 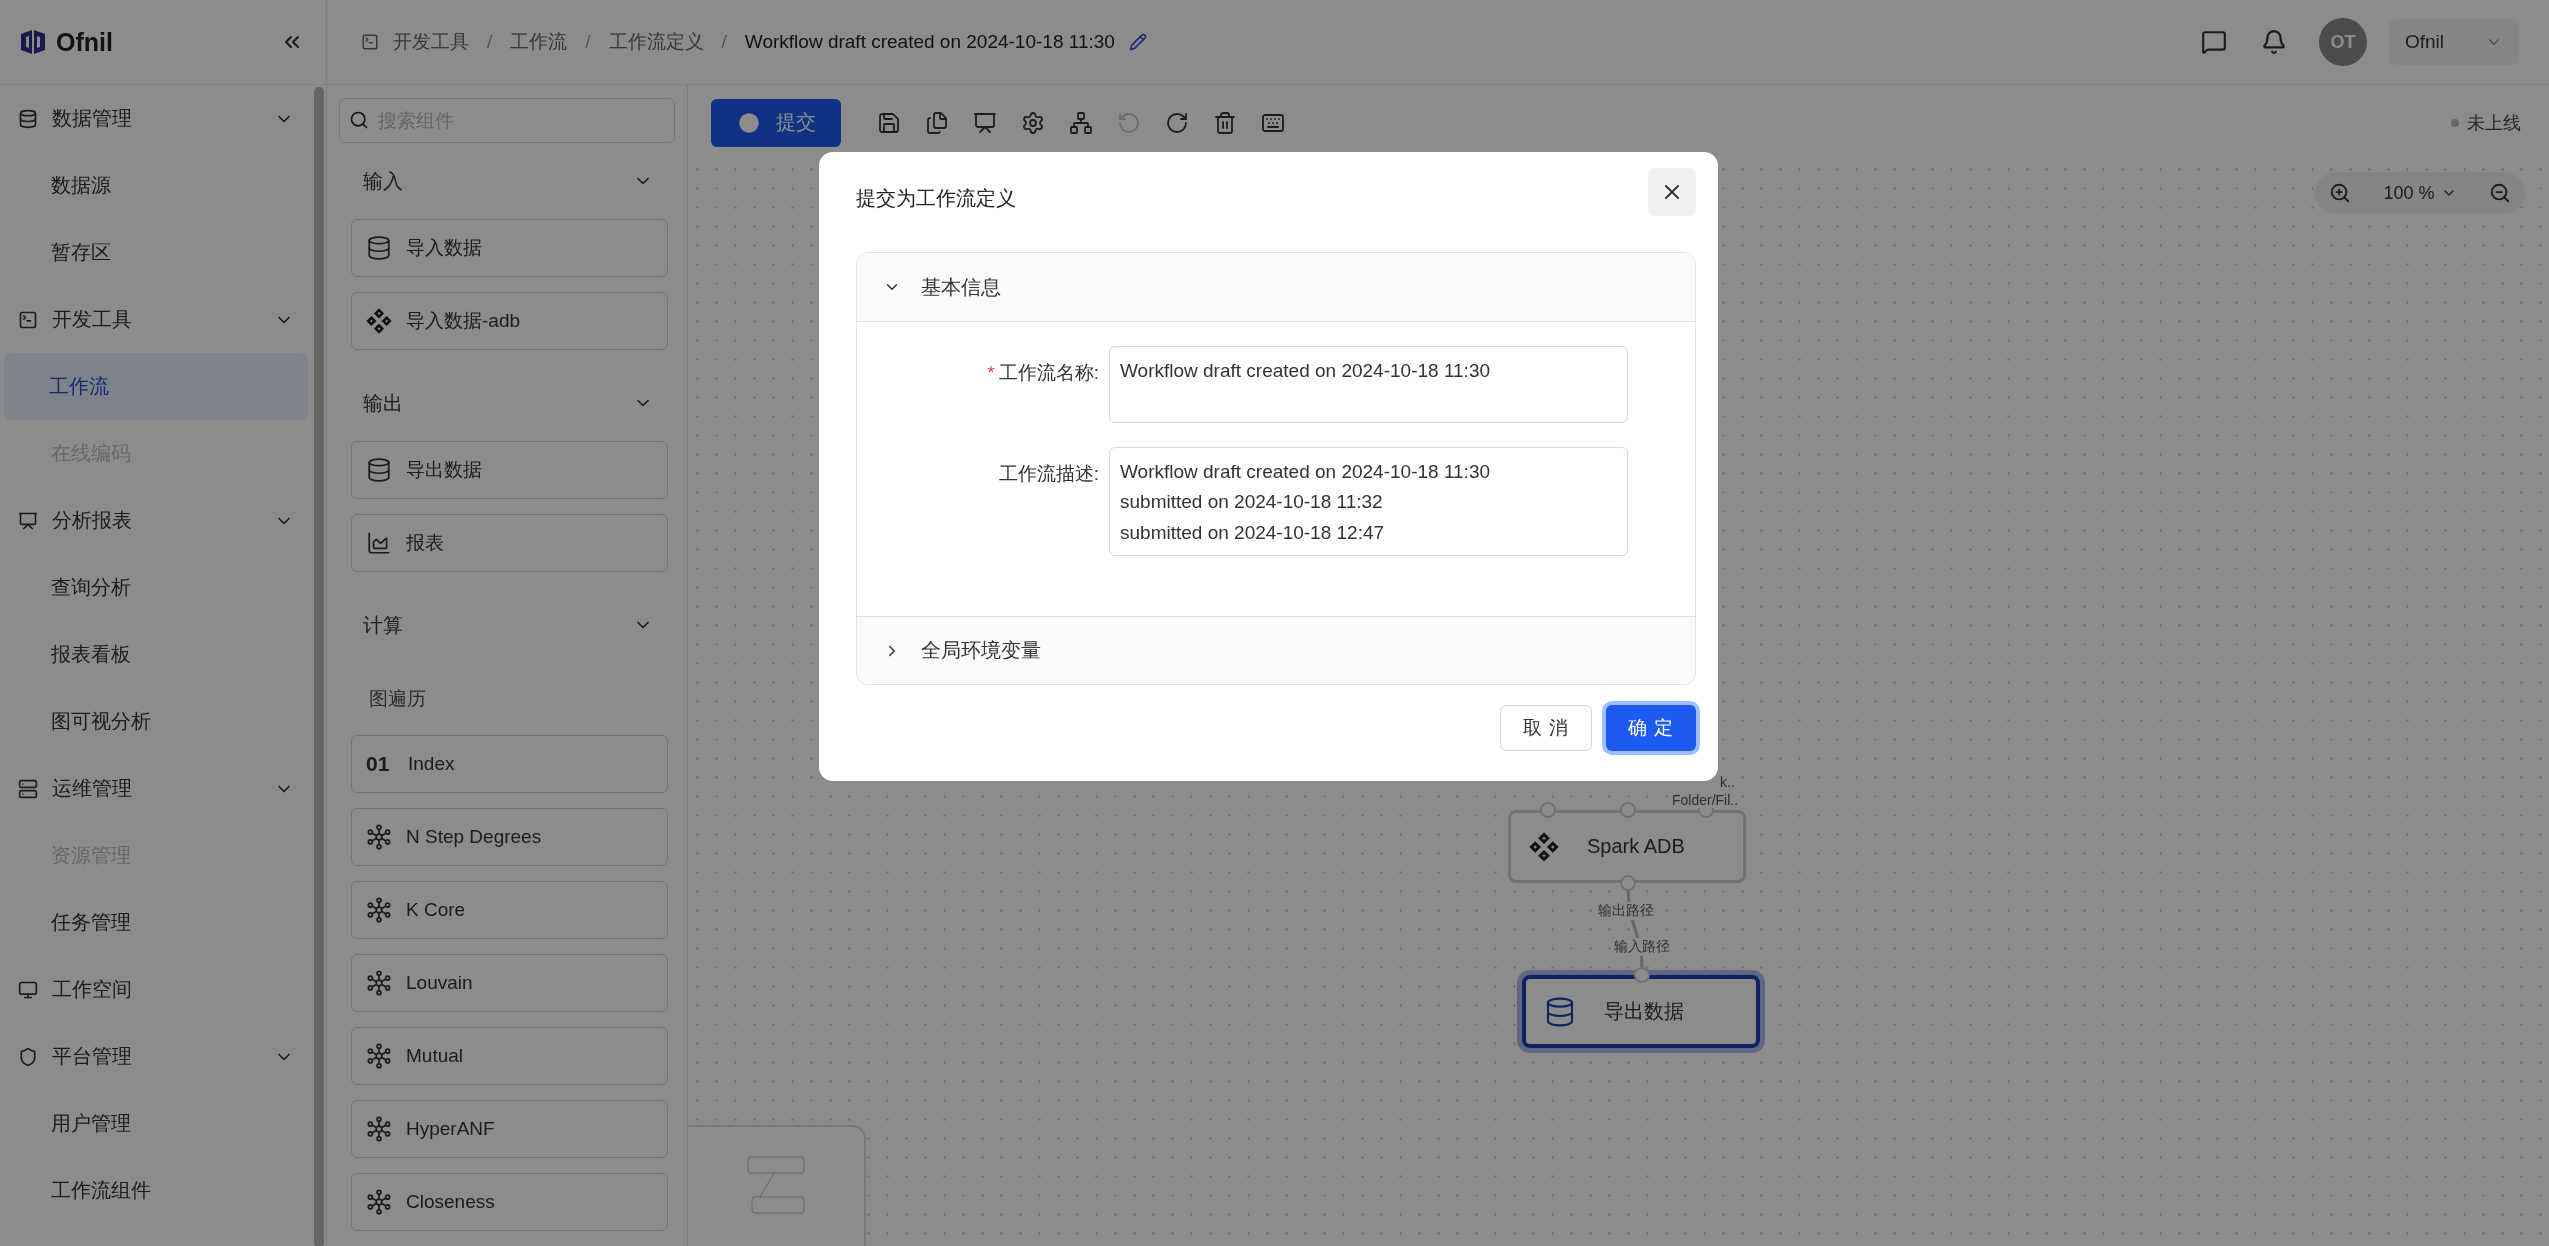 I want to click on zoom-out-icon, so click(x=2500, y=193).